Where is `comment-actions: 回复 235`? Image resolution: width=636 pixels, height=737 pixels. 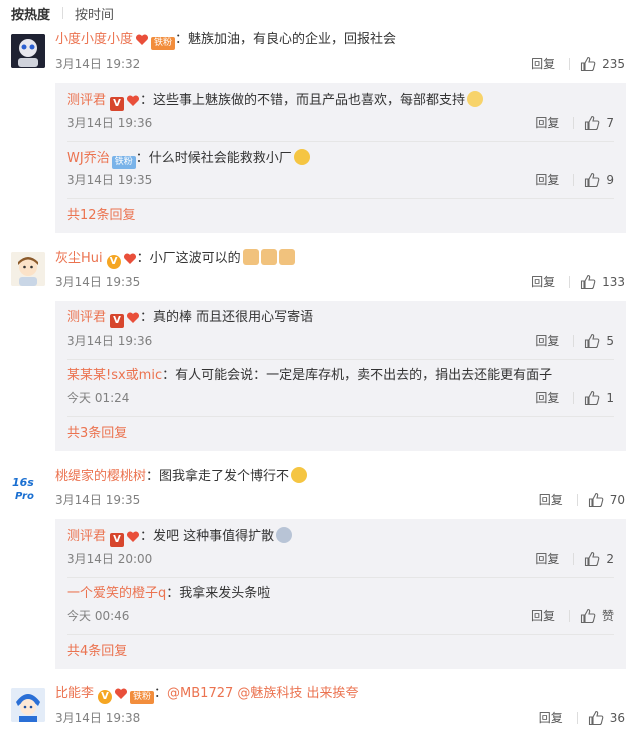 comment-actions: 回复 235 is located at coordinates (578, 63).